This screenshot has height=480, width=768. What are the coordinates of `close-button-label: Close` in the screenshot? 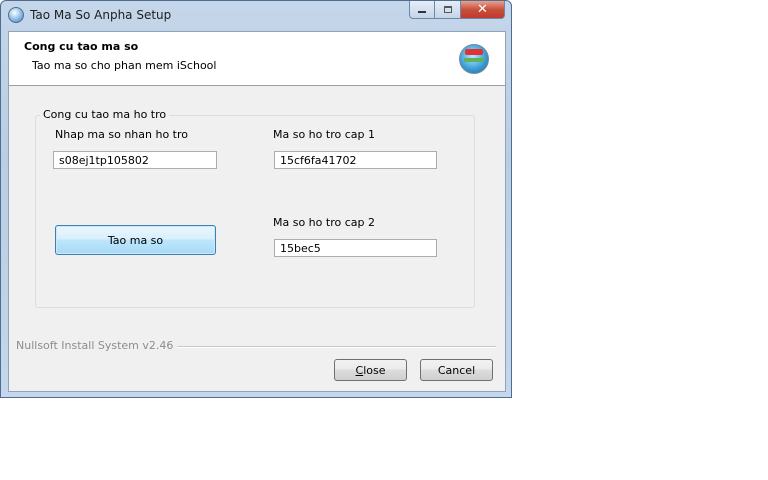 It's located at (370, 370).